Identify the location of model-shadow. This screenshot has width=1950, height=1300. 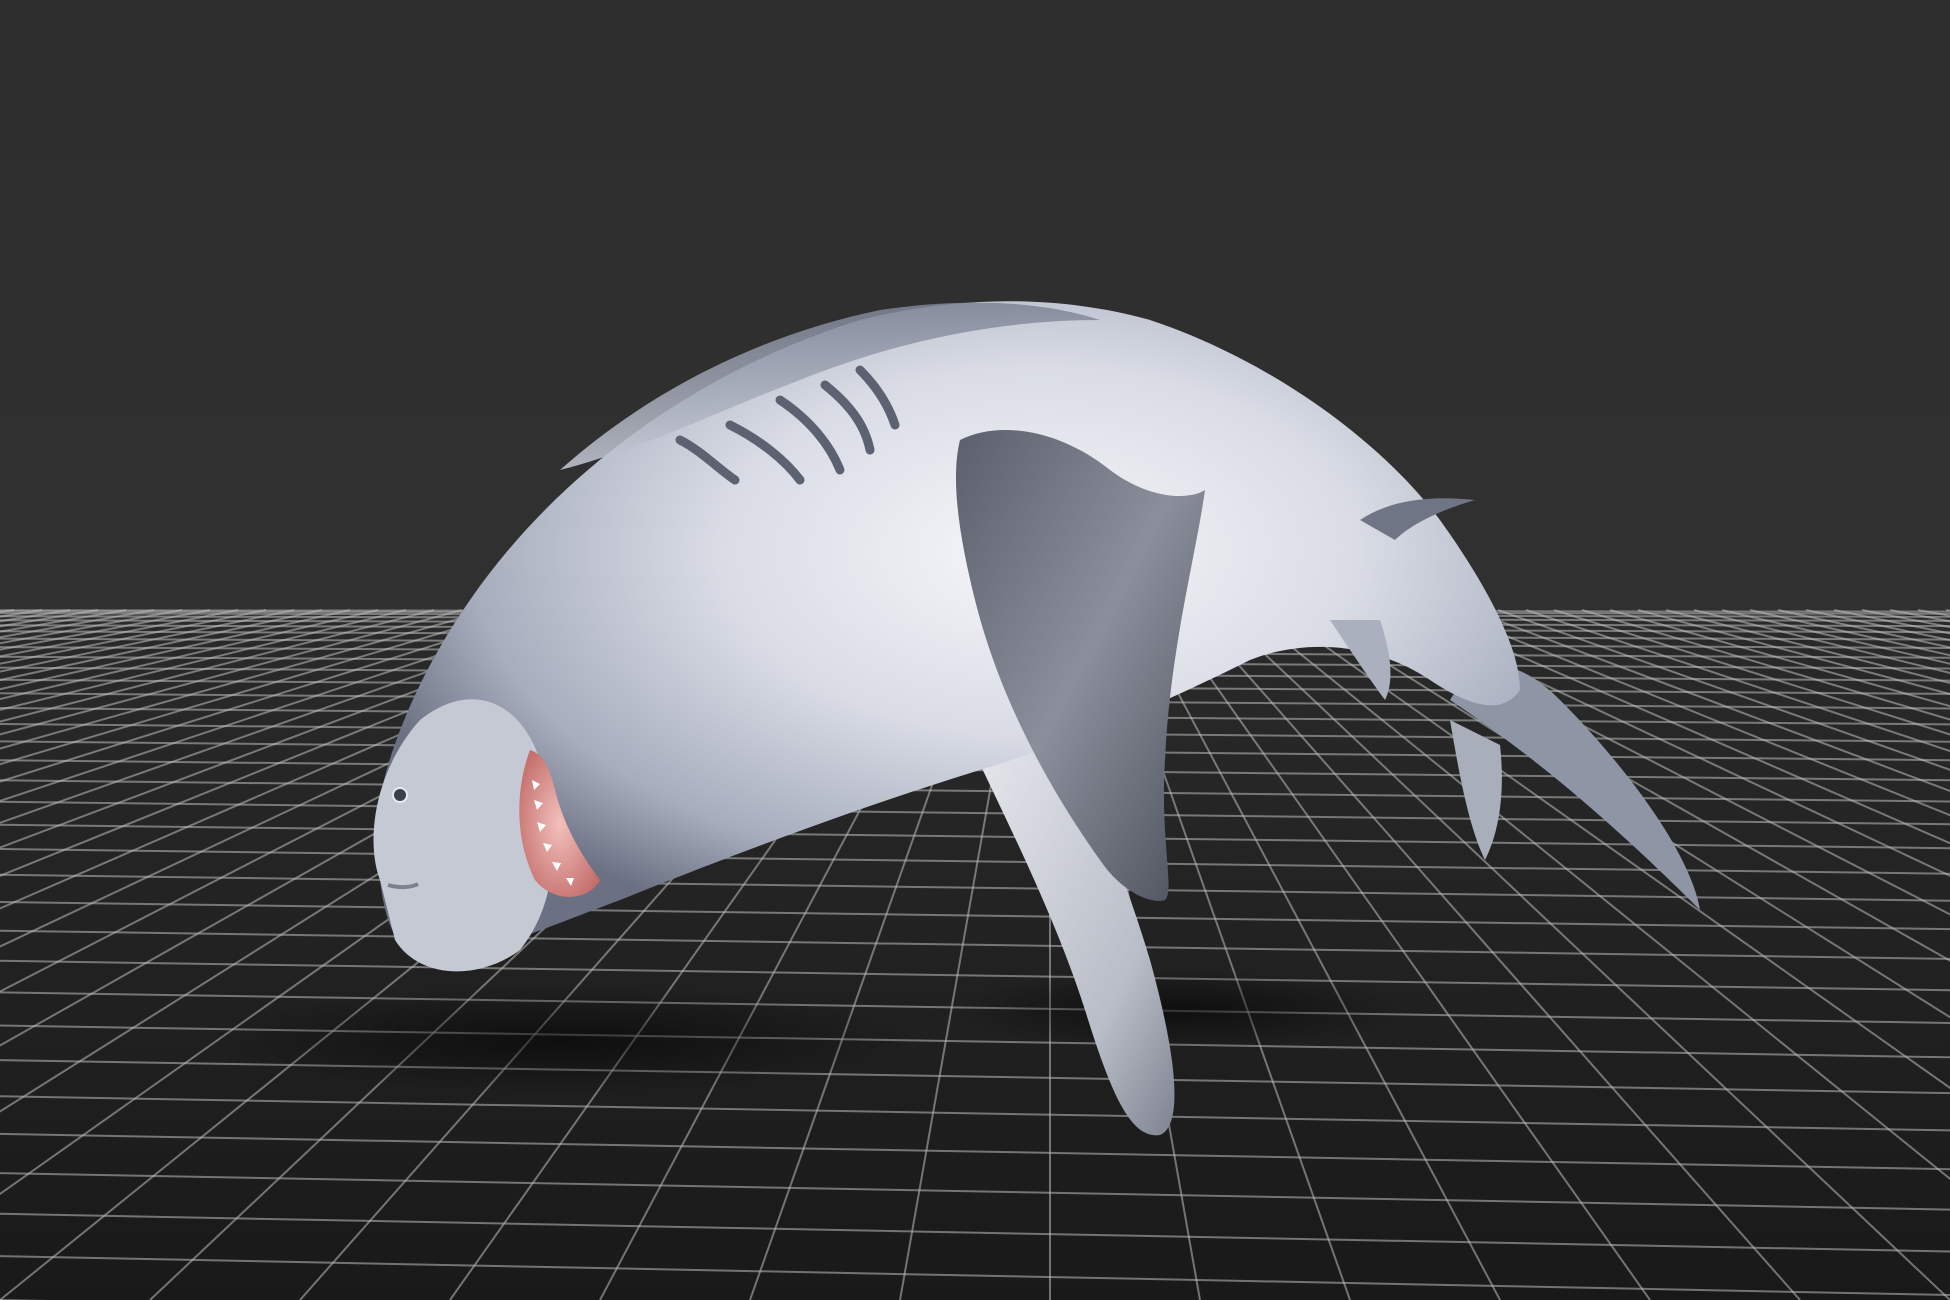
(560, 1040).